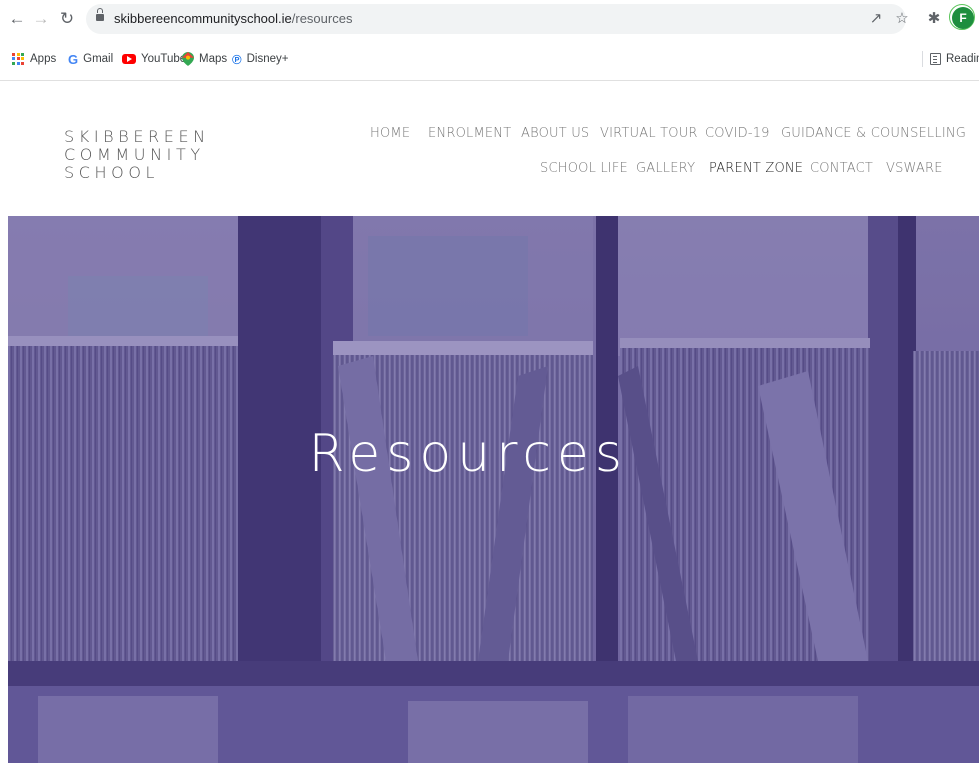  What do you see at coordinates (17, 19) in the screenshot?
I see `back-arrow-icon: ←` at bounding box center [17, 19].